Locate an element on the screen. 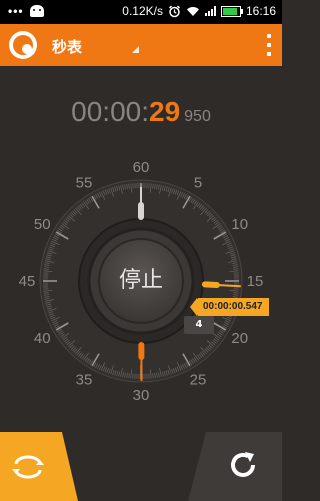 The height and width of the screenshot is (501, 320). wifi-icon is located at coordinates (192, 11).